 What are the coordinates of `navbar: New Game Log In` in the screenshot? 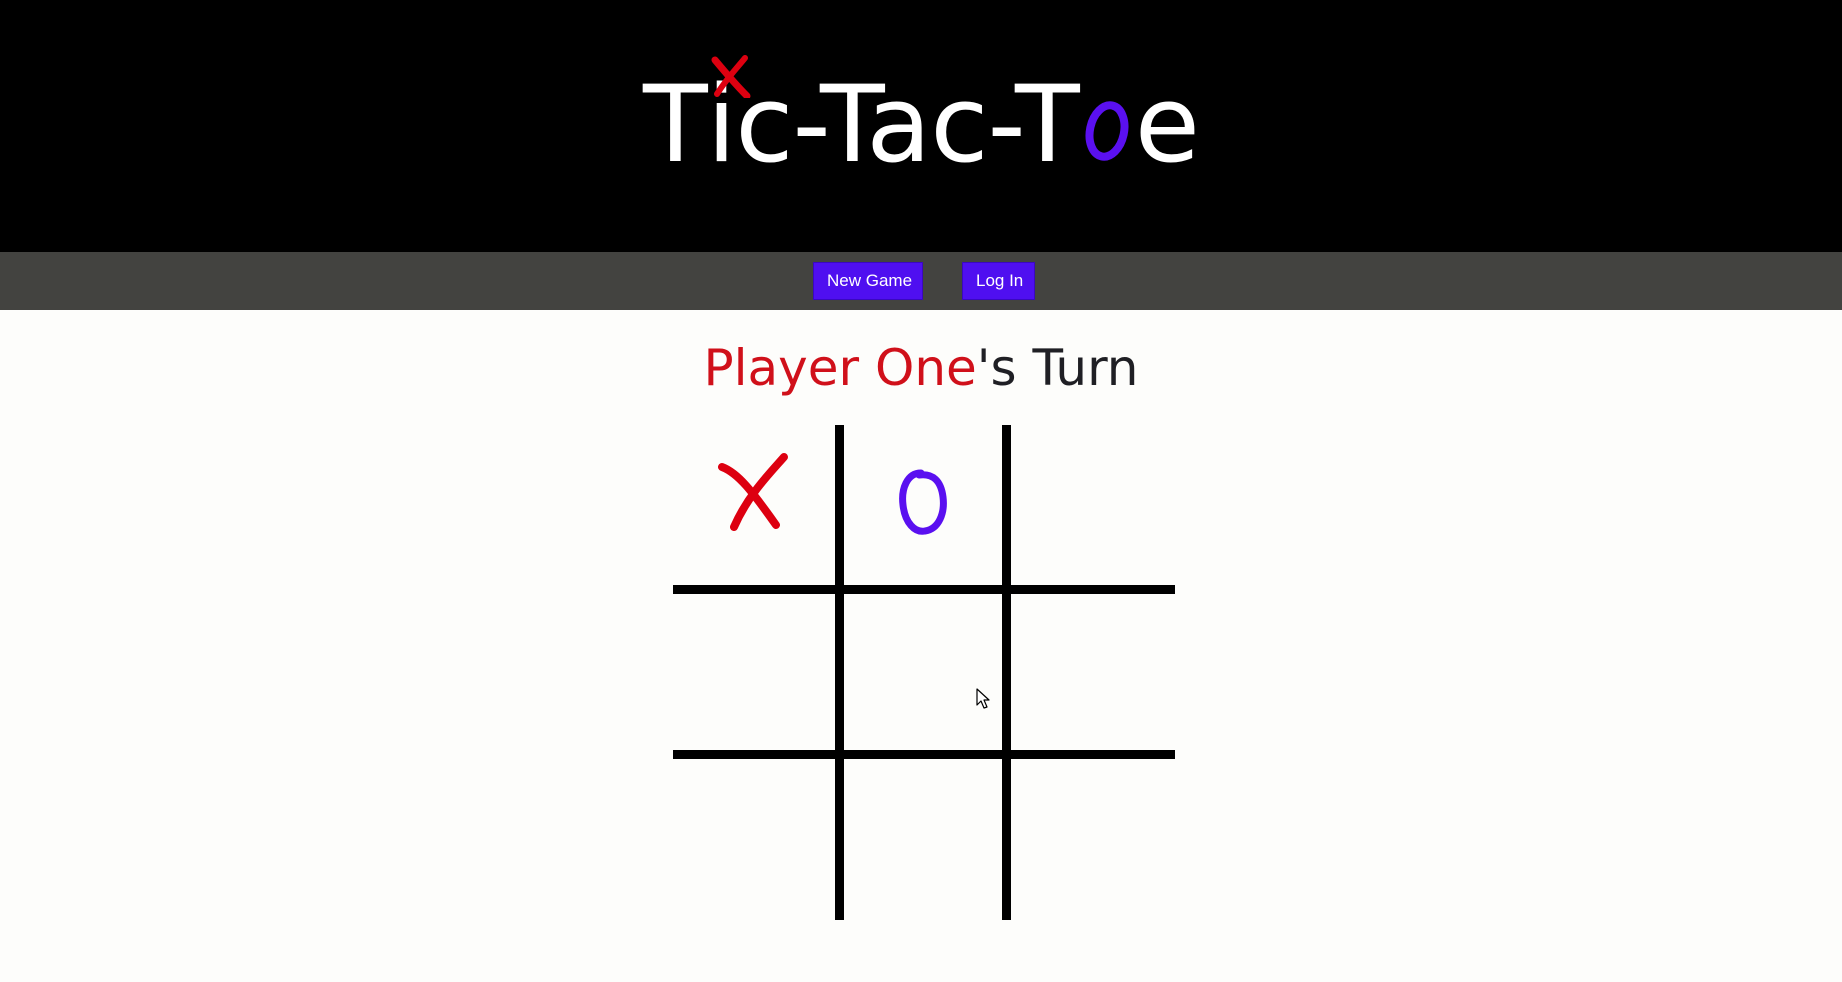 It's located at (921, 281).